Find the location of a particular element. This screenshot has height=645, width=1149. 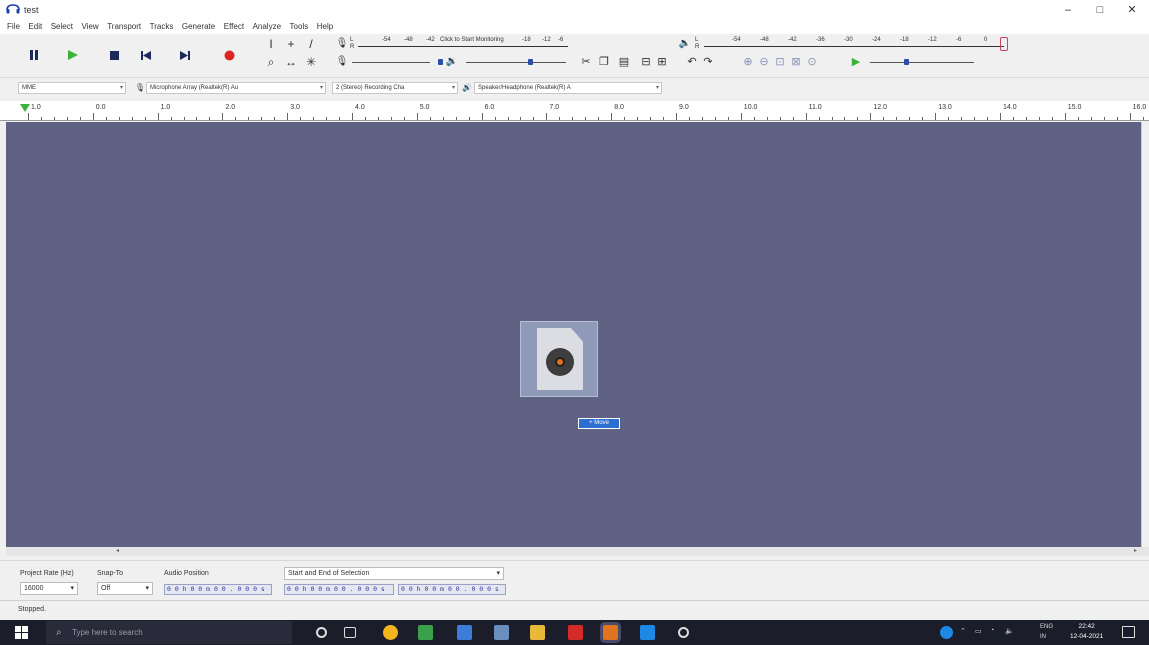

pause-button is located at coordinates (34, 55).